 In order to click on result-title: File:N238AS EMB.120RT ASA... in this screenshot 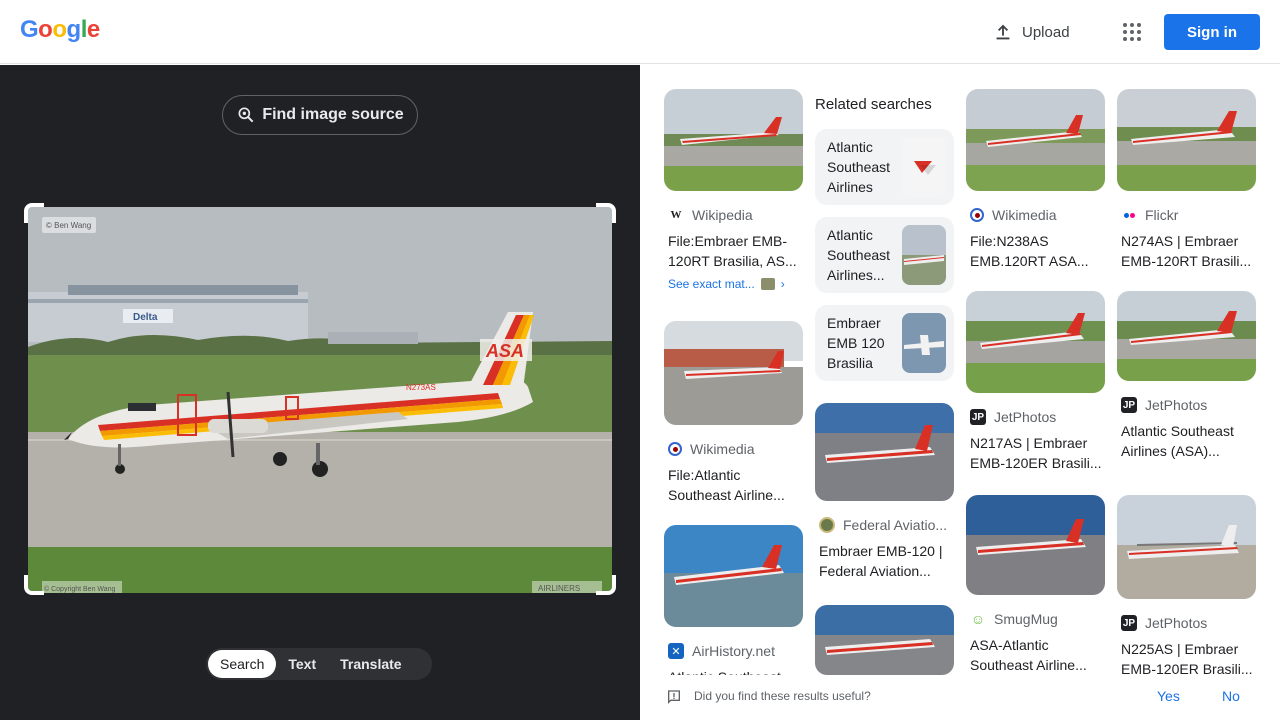, I will do `click(1036, 251)`.